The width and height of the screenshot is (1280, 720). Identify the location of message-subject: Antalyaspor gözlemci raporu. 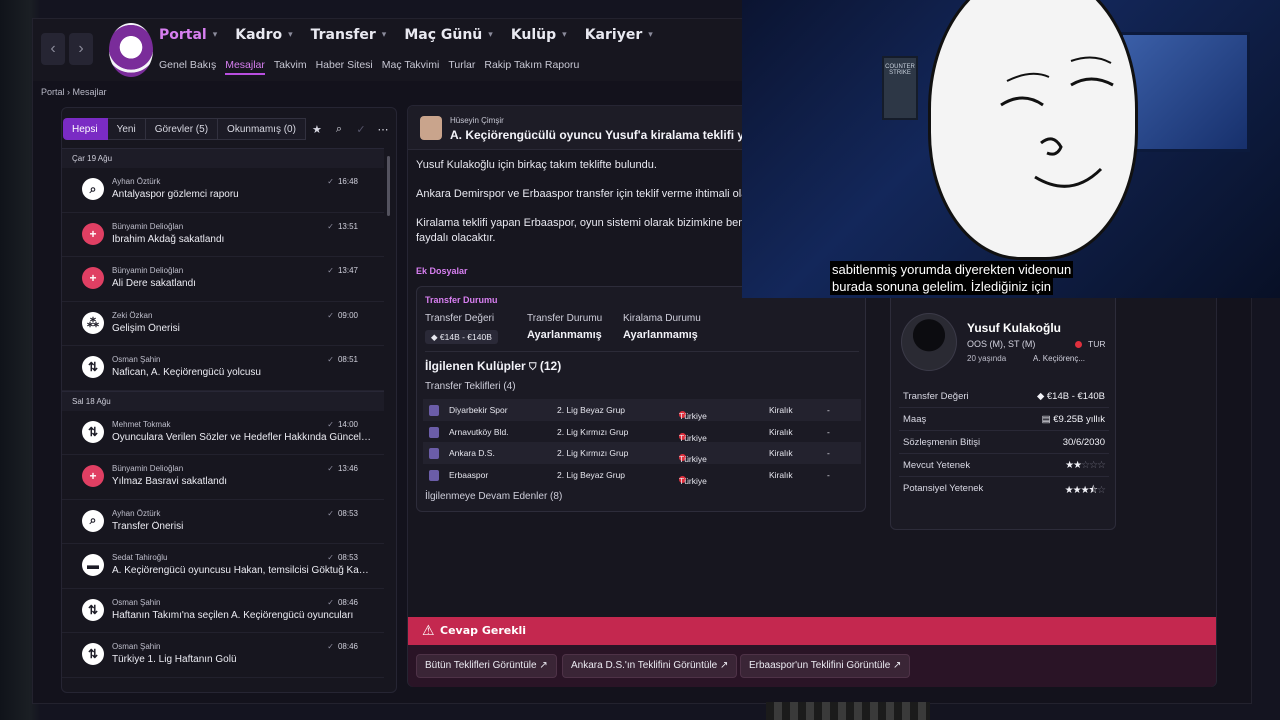
(175, 194).